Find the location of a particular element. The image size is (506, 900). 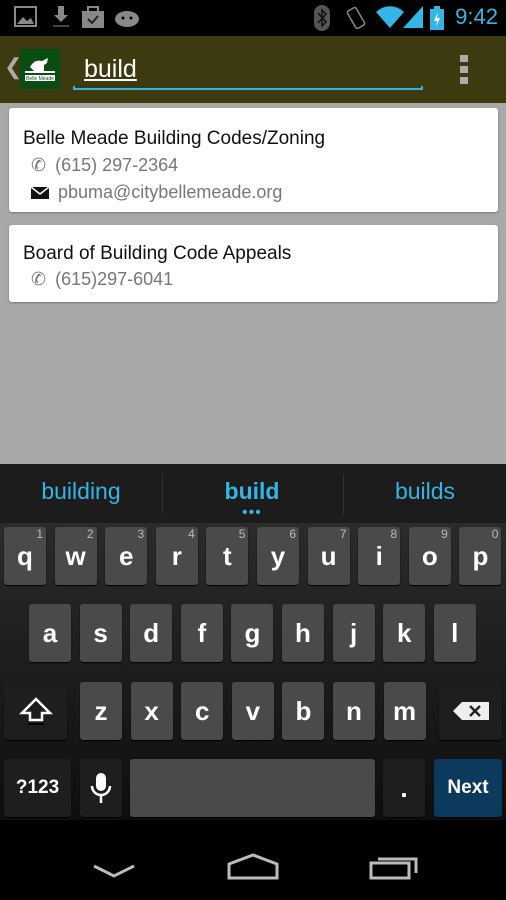

key-label: z is located at coordinates (101, 710).